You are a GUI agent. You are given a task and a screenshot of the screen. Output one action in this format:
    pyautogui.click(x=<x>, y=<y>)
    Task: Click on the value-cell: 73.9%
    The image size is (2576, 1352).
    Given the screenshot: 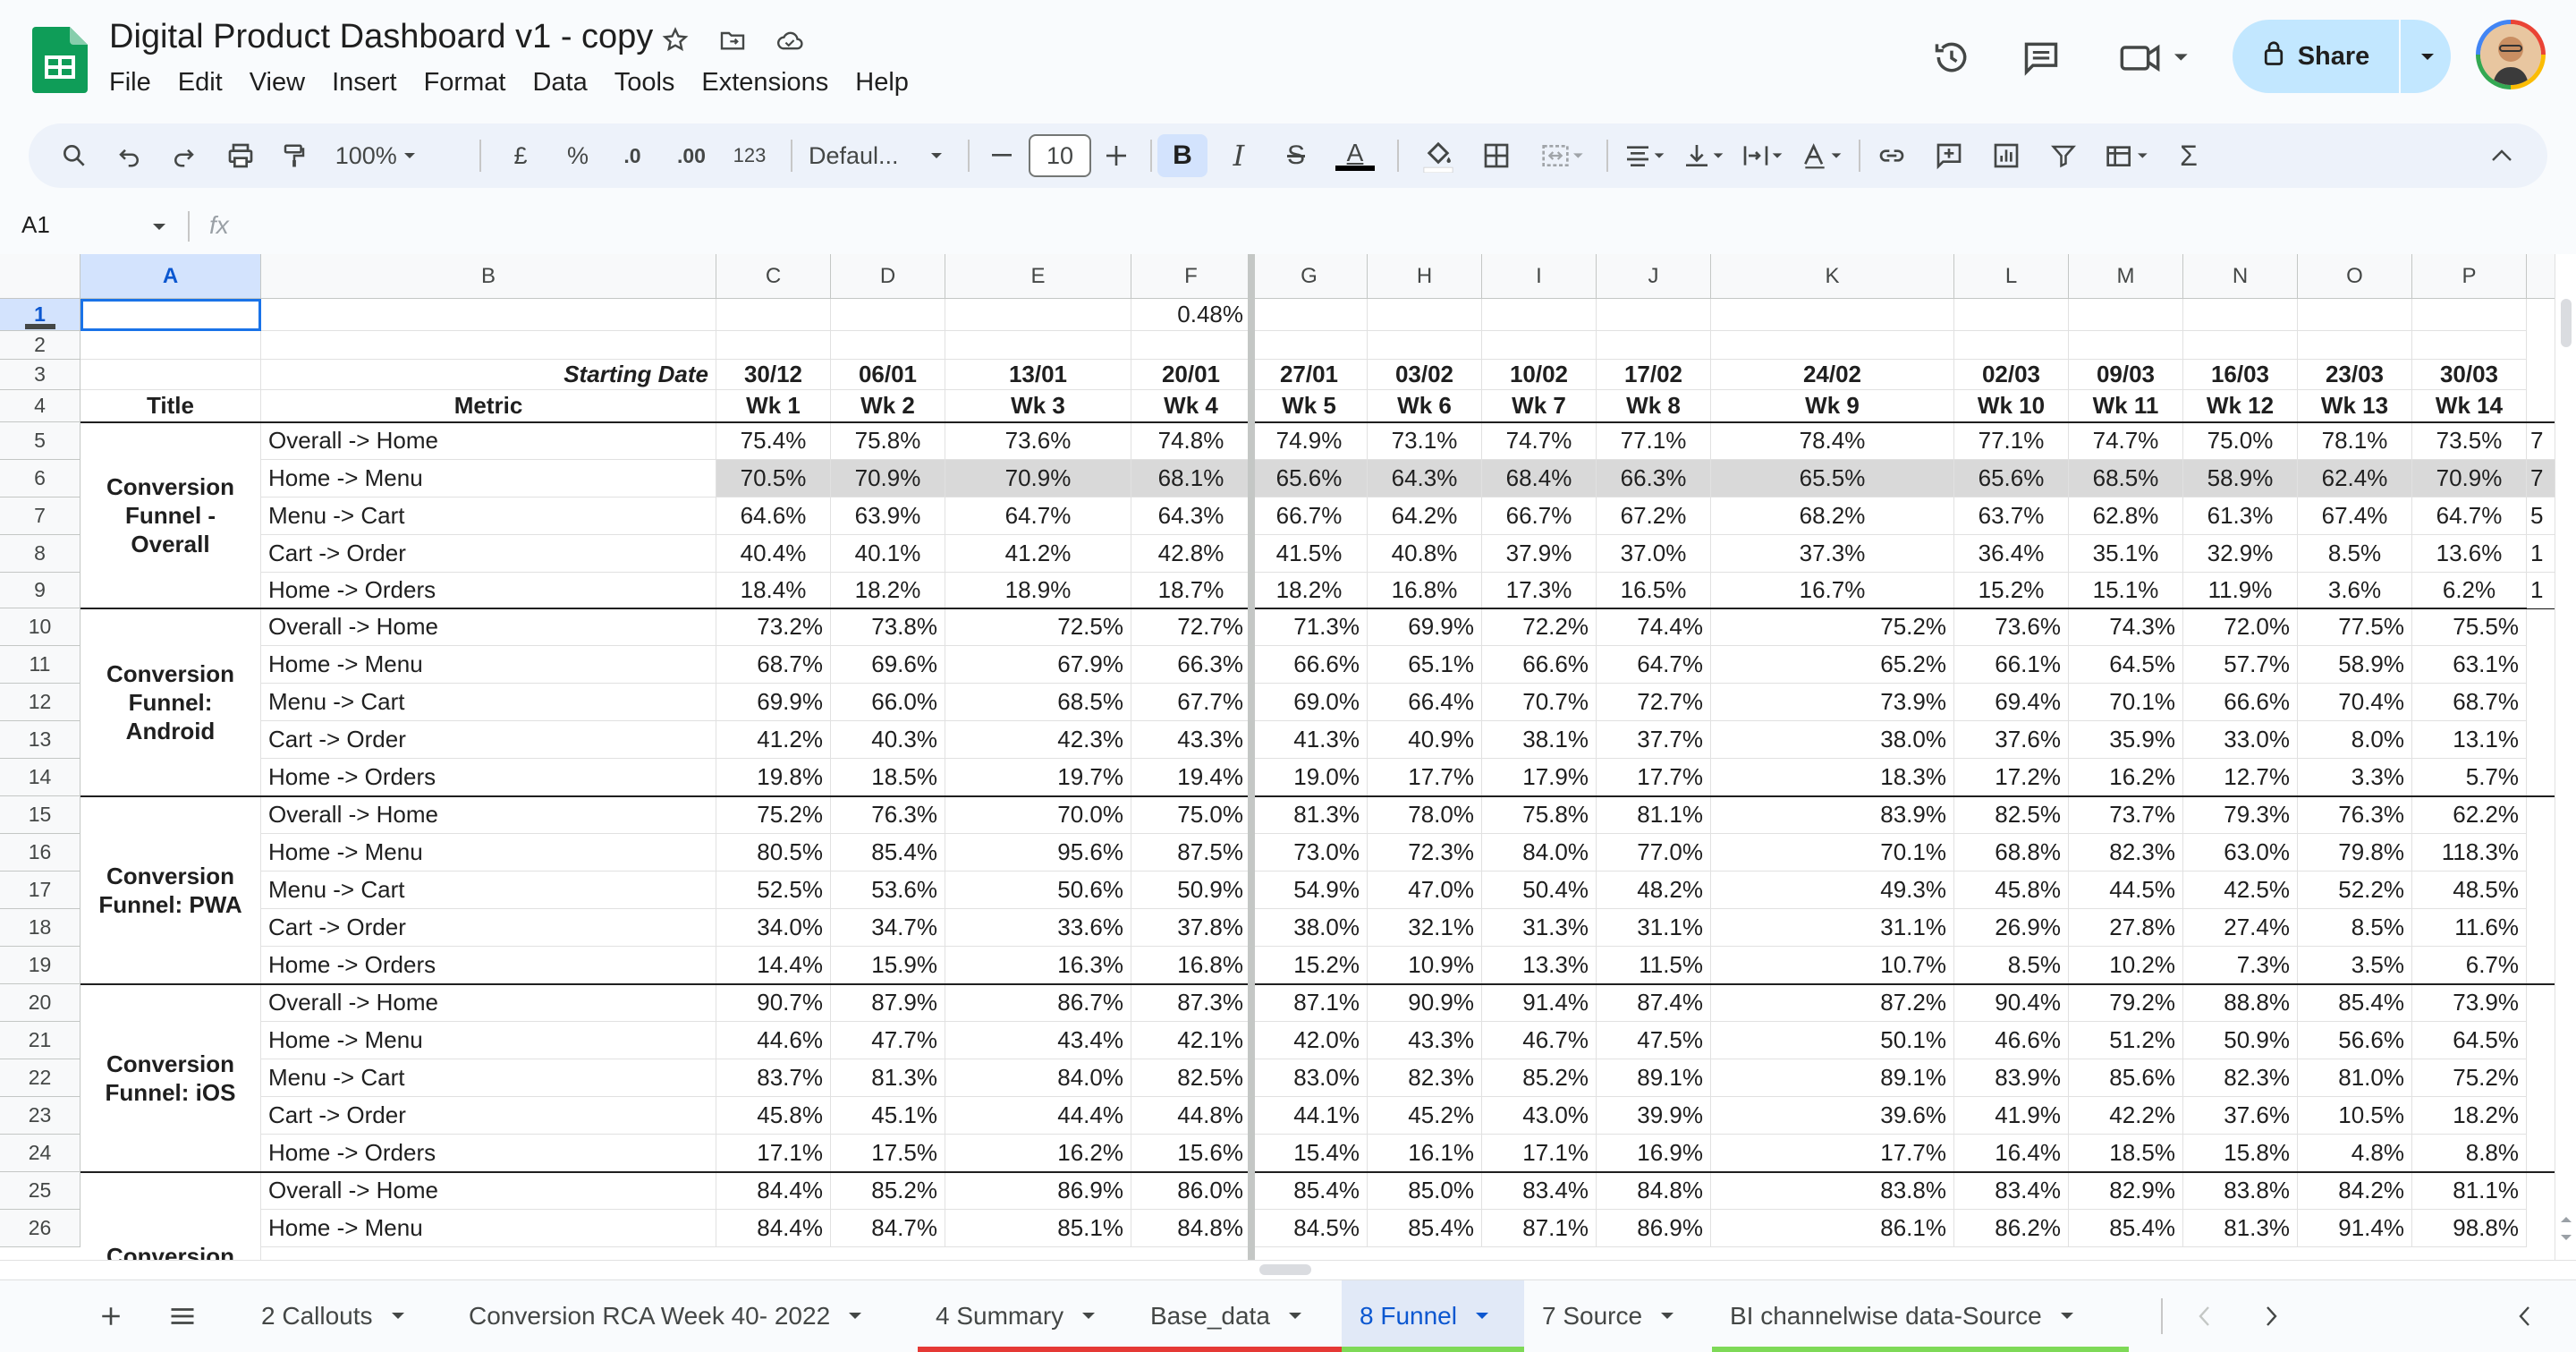 What is the action you would take?
    pyautogui.click(x=2469, y=1003)
    